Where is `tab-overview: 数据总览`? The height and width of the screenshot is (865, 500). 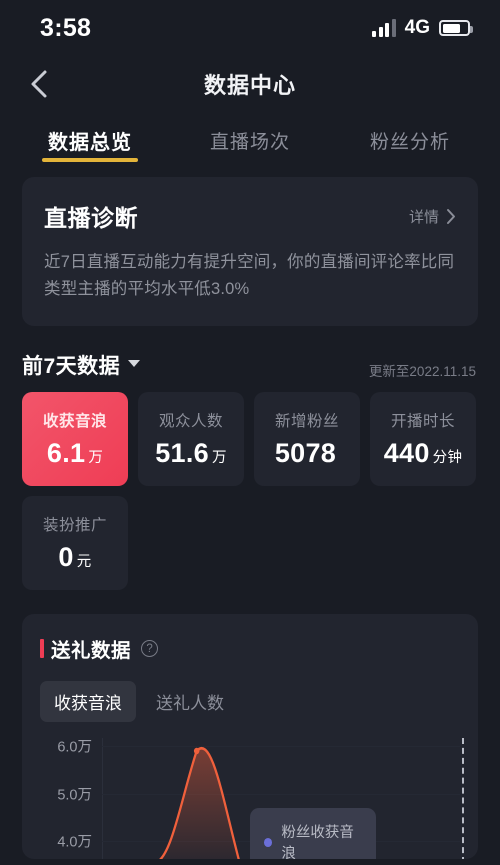 tab-overview: 数据总览 is located at coordinates (90, 140).